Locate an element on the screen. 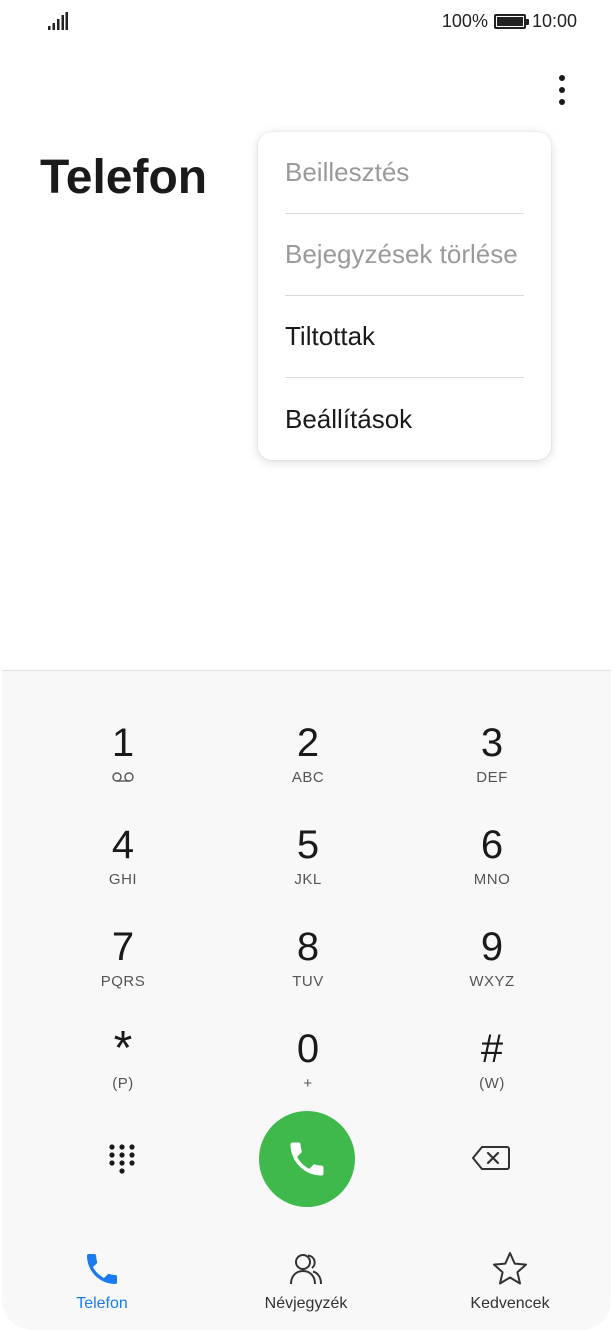  tab-label: Kedvencek is located at coordinates (510, 1303).